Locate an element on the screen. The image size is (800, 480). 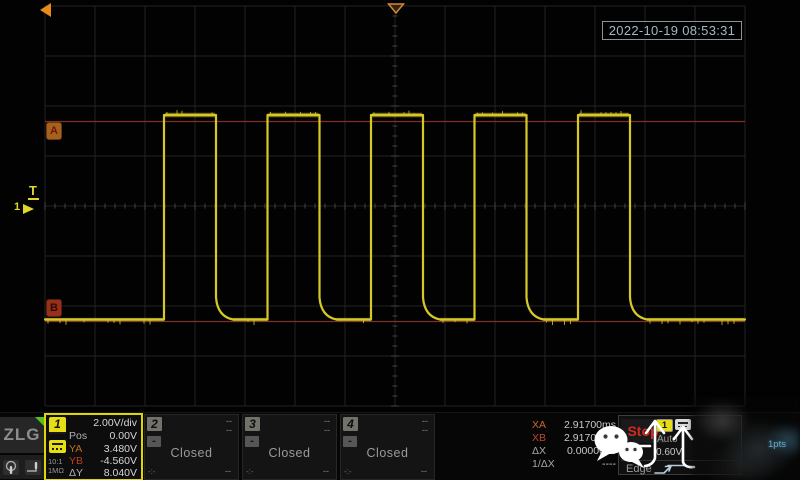
ch1-yb-value: -4.560V is located at coordinates (118, 461).